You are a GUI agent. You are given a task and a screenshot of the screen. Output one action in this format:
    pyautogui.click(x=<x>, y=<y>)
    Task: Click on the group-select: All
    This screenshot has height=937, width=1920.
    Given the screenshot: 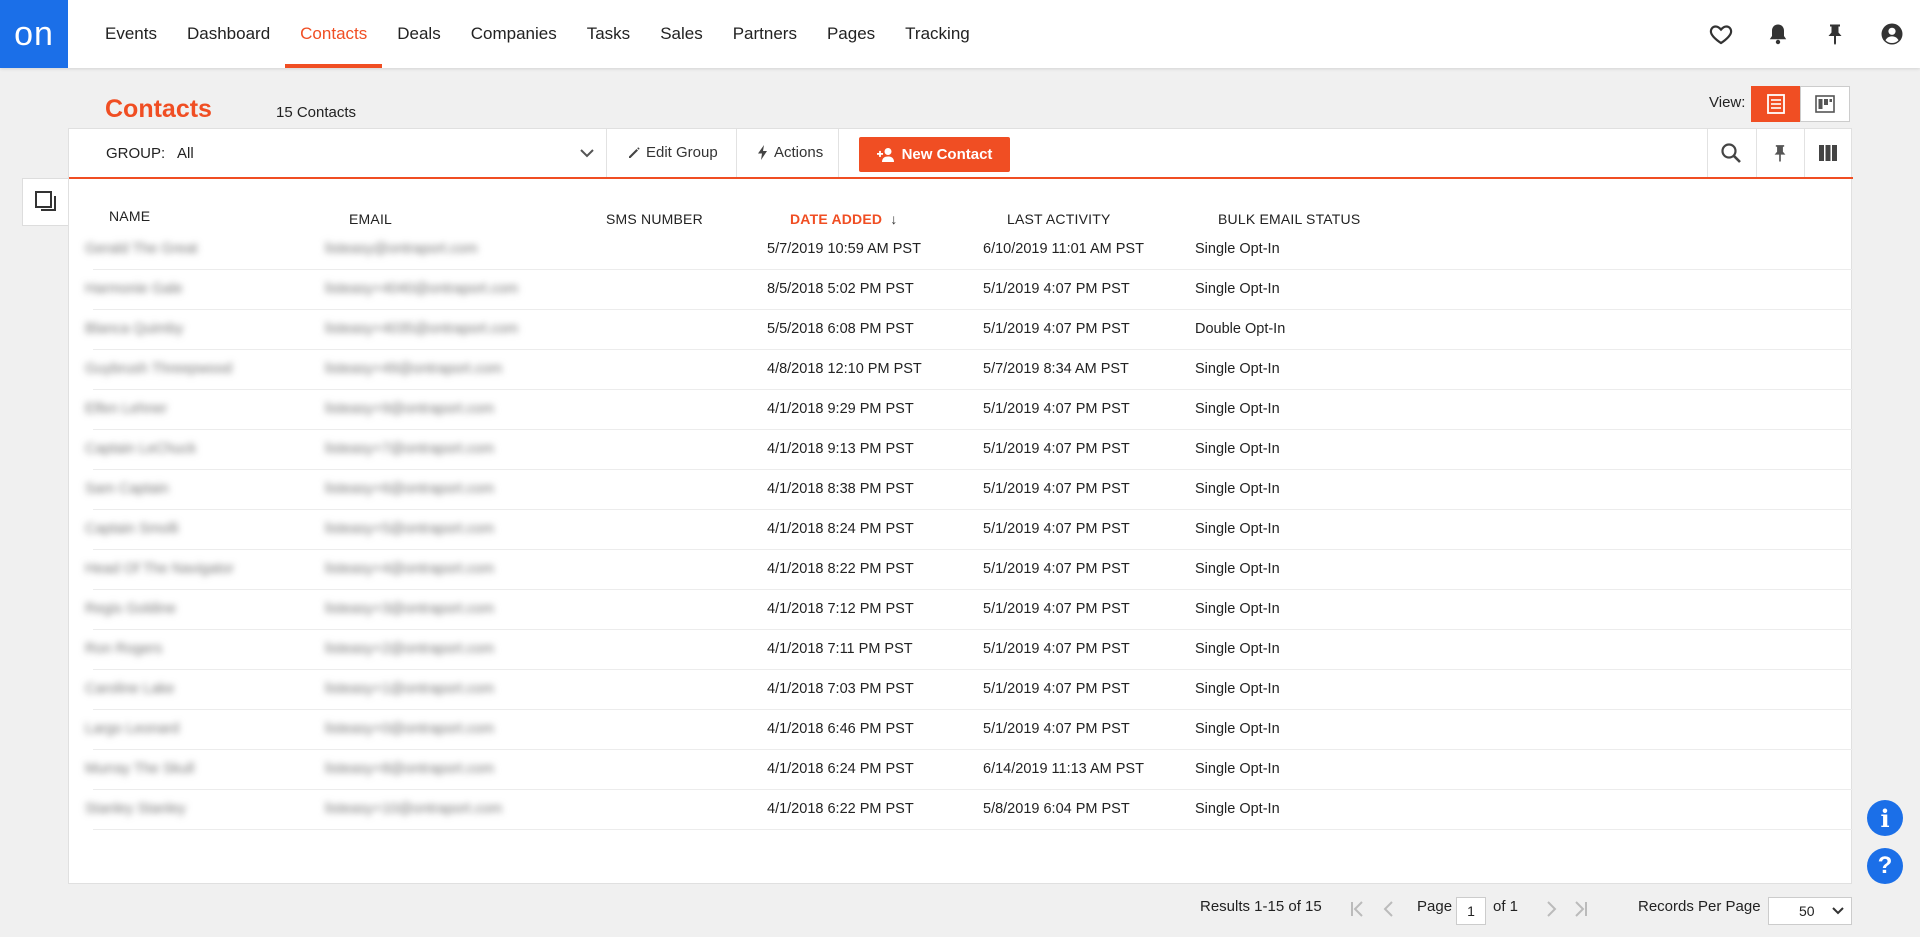 What is the action you would take?
    pyautogui.click(x=185, y=153)
    